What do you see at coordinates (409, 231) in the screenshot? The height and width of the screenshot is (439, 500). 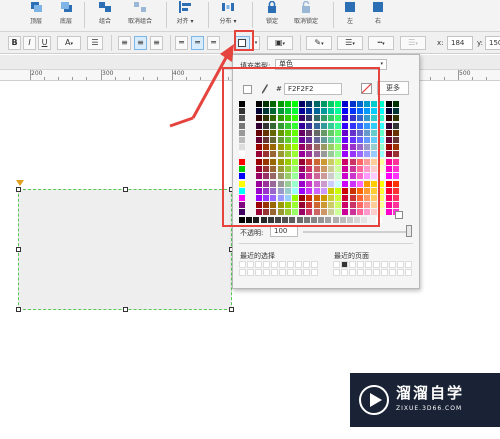 I see `opacity-slider-handle` at bounding box center [409, 231].